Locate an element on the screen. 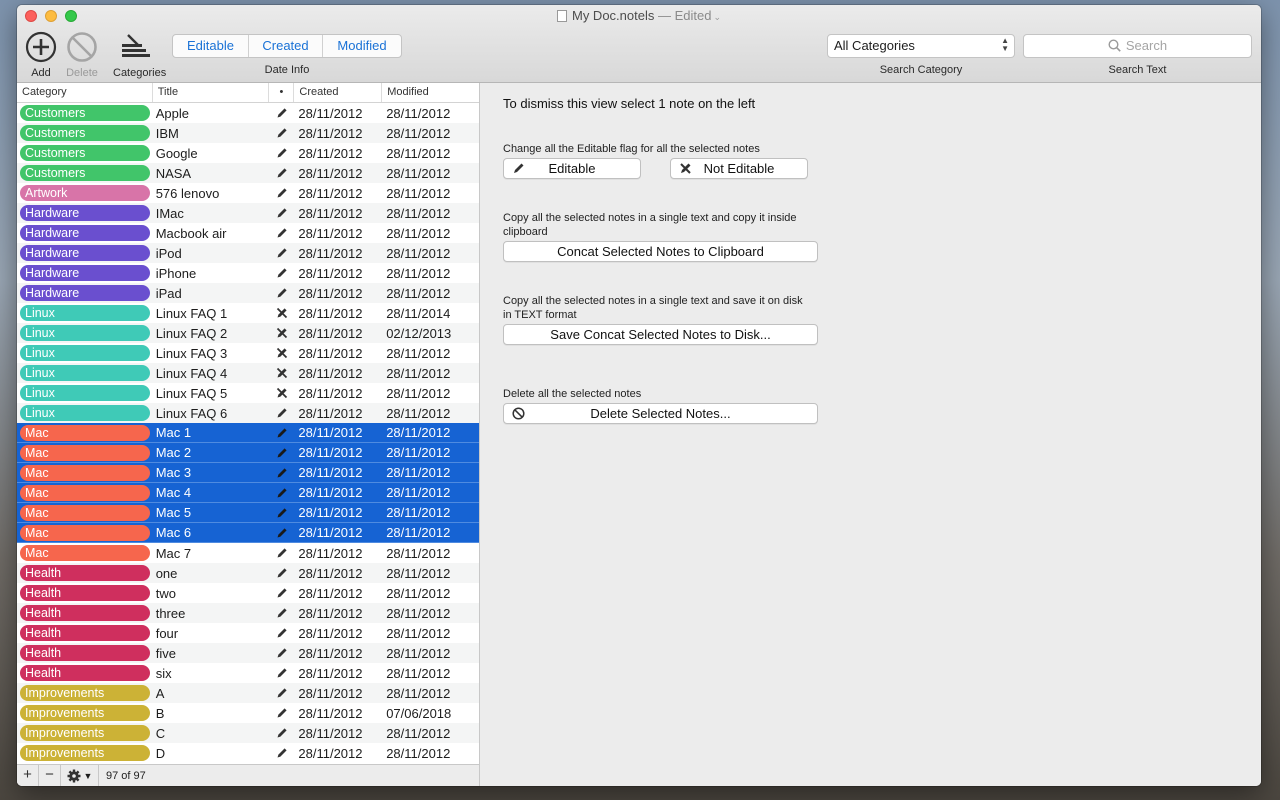  title-cell: 576 lenovo is located at coordinates (187, 193).